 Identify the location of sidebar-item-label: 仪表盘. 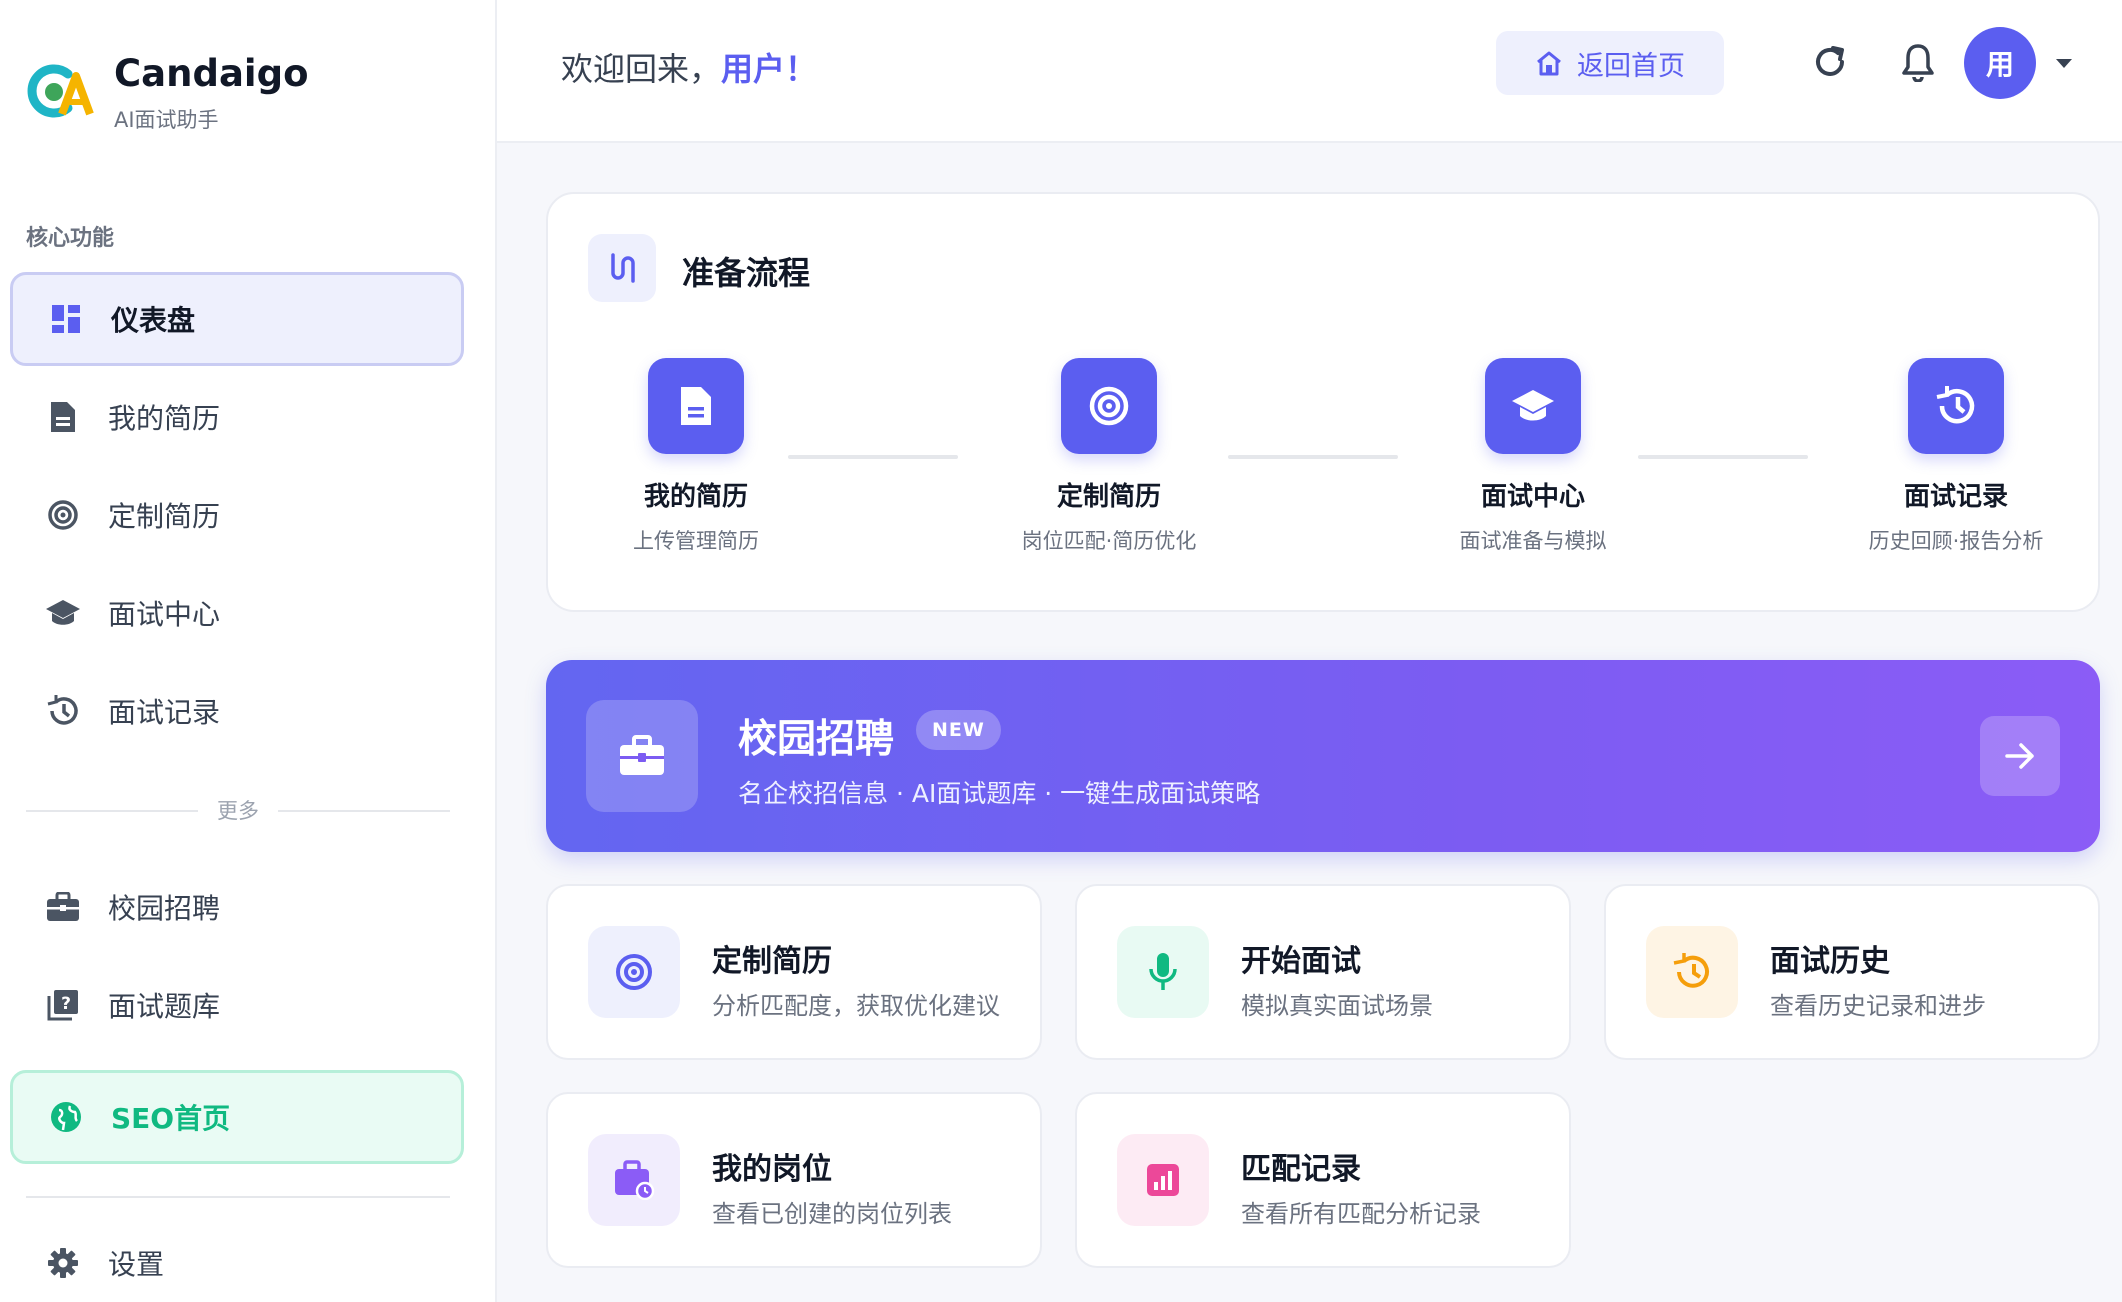
(153, 320).